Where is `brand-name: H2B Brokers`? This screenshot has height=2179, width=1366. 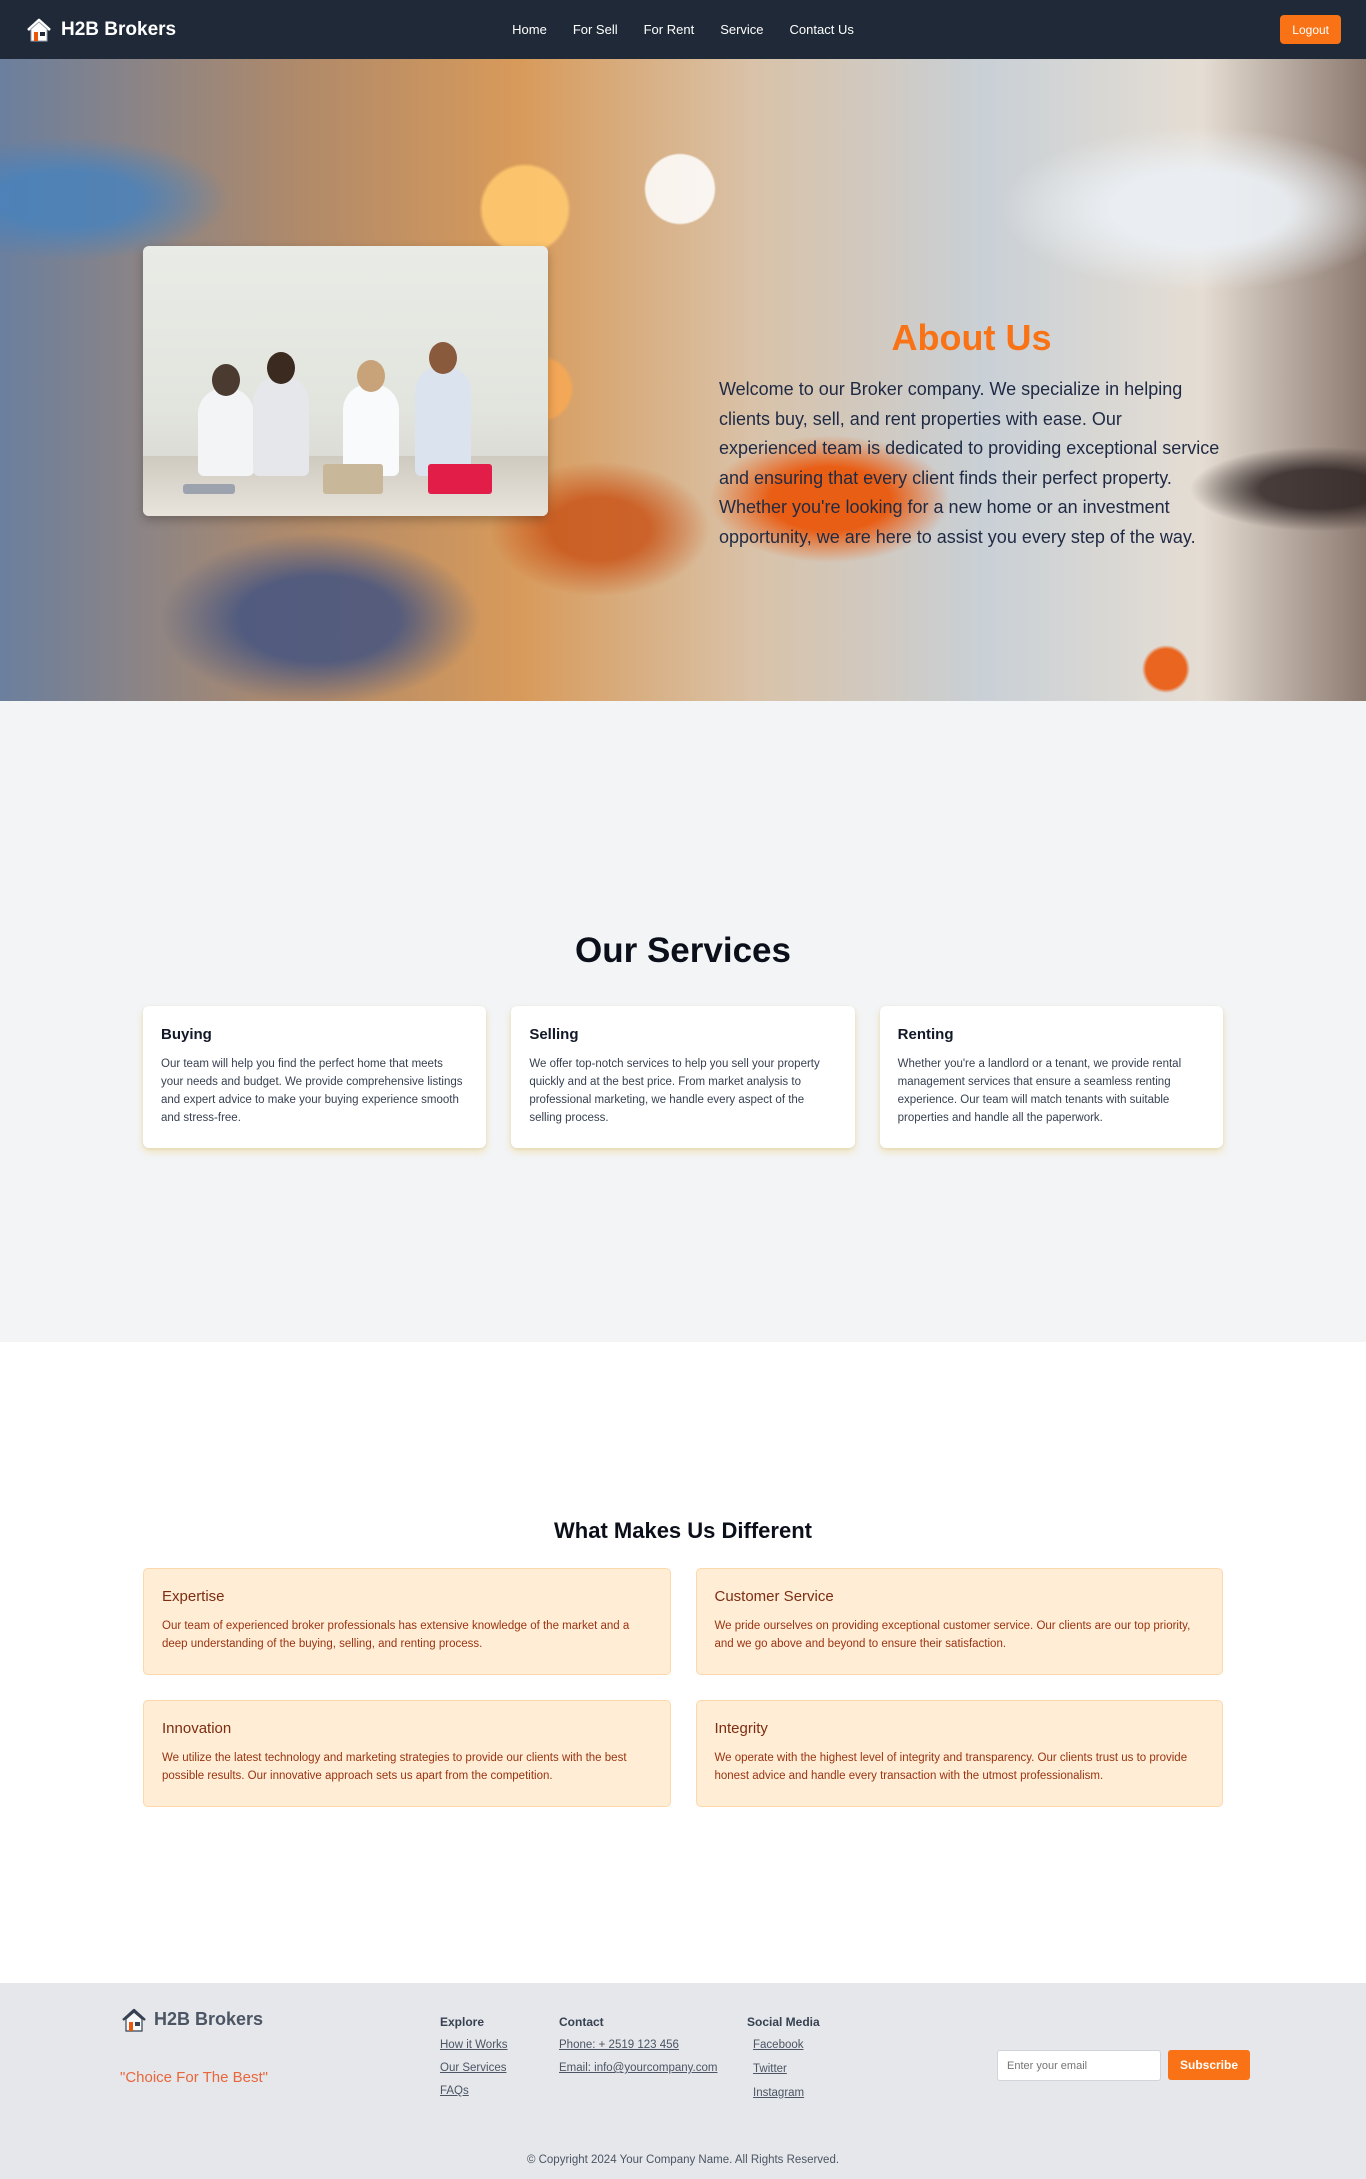 brand-name: H2B Brokers is located at coordinates (119, 29).